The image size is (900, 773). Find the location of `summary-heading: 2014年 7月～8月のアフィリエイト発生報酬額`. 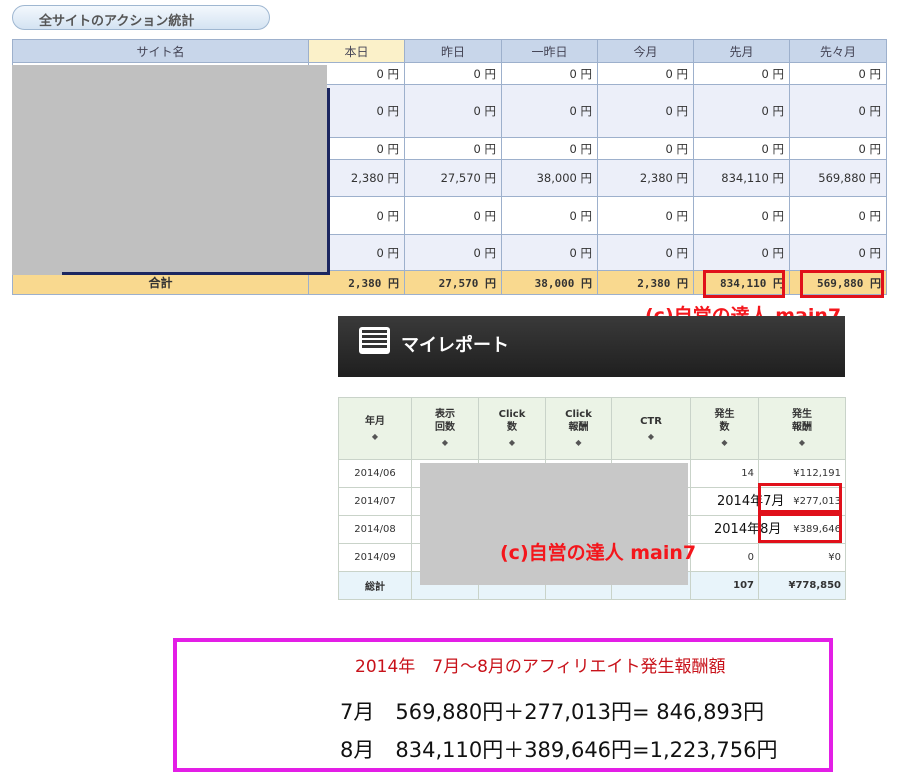

summary-heading: 2014年 7月～8月のアフィリエイト発生報酬額 is located at coordinates (540, 667).